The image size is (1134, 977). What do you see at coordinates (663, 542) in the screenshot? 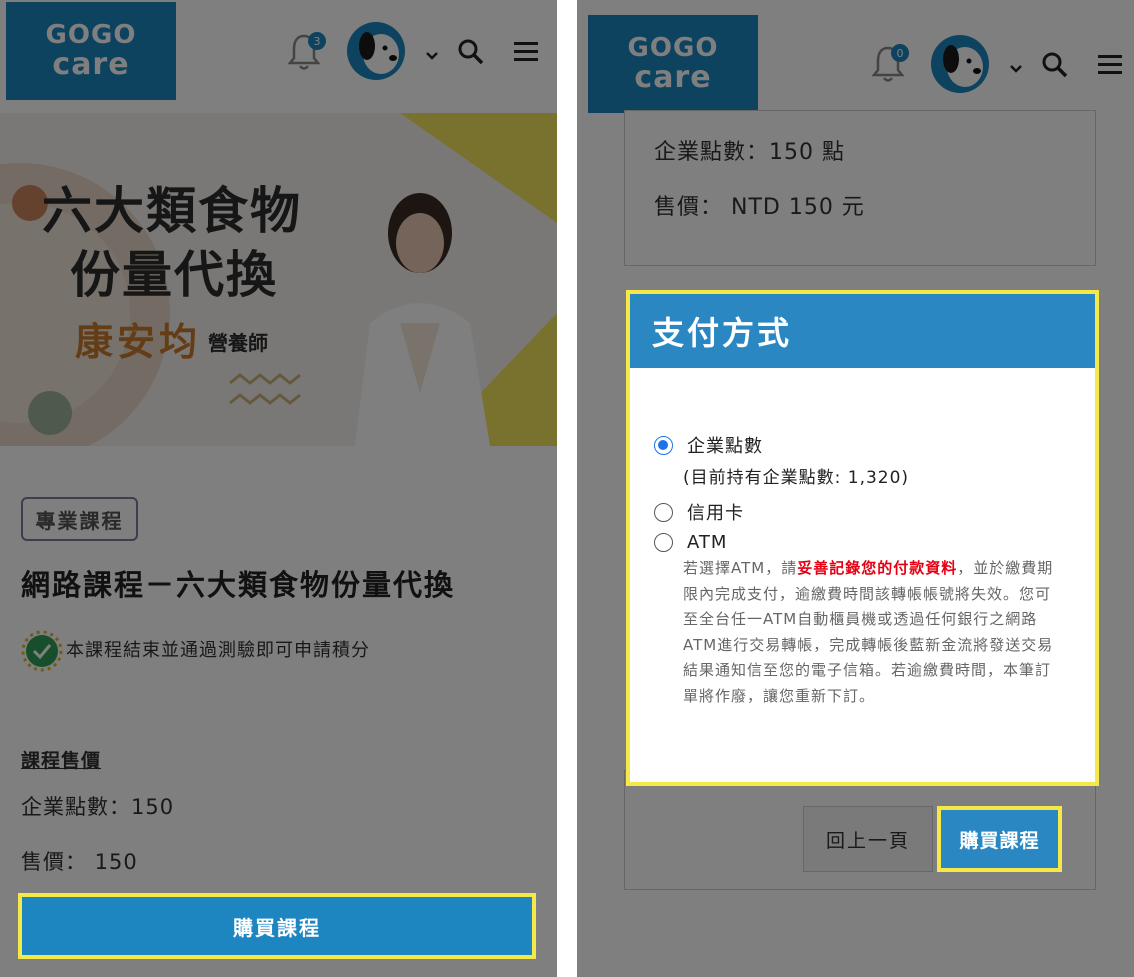
I see `radio-atm` at bounding box center [663, 542].